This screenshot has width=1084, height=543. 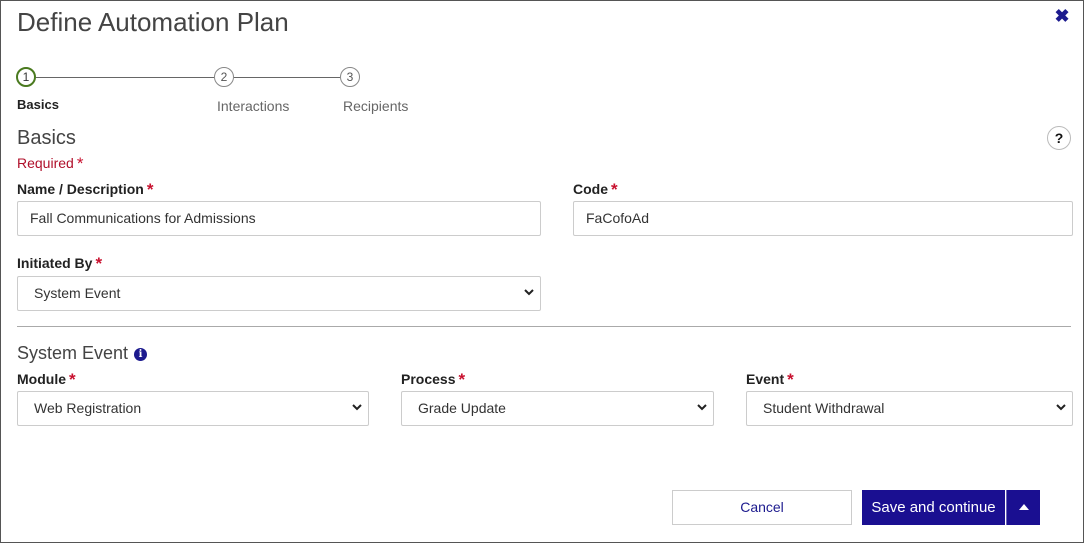 I want to click on step-2-label: Interactions, so click(x=253, y=106).